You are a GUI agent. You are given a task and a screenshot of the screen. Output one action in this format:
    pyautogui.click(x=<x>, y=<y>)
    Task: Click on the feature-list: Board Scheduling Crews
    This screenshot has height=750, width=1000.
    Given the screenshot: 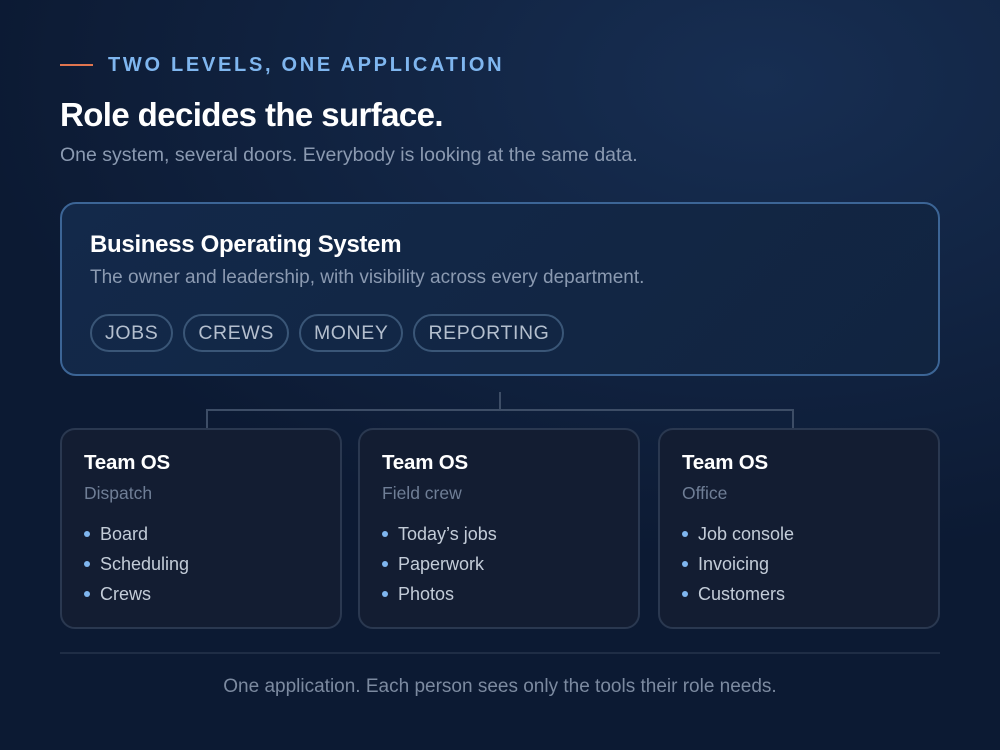 What is the action you would take?
    pyautogui.click(x=136, y=564)
    